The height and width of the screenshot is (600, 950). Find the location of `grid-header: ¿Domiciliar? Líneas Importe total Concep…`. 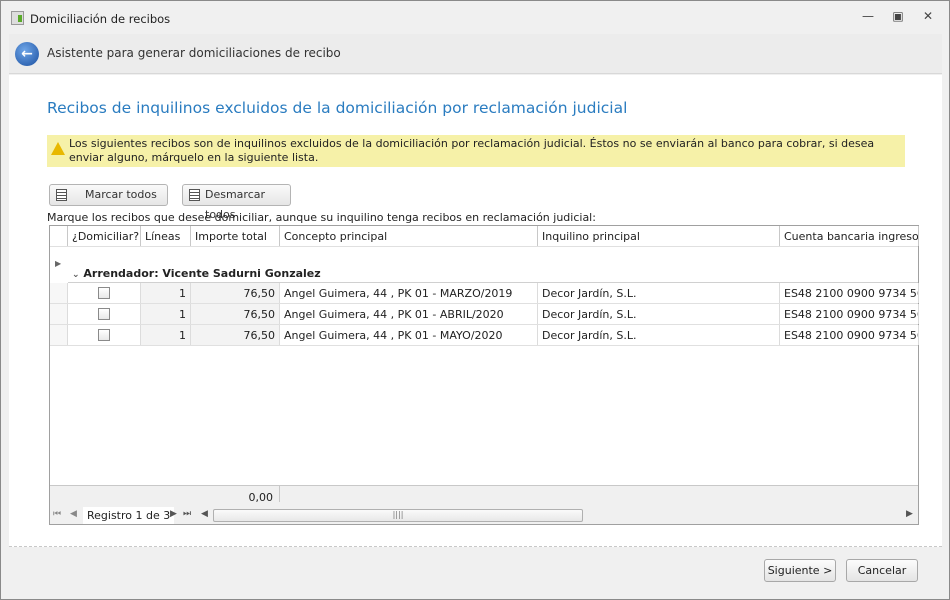

grid-header: ¿Domiciliar? Líneas Importe total Concep… is located at coordinates (484, 236).